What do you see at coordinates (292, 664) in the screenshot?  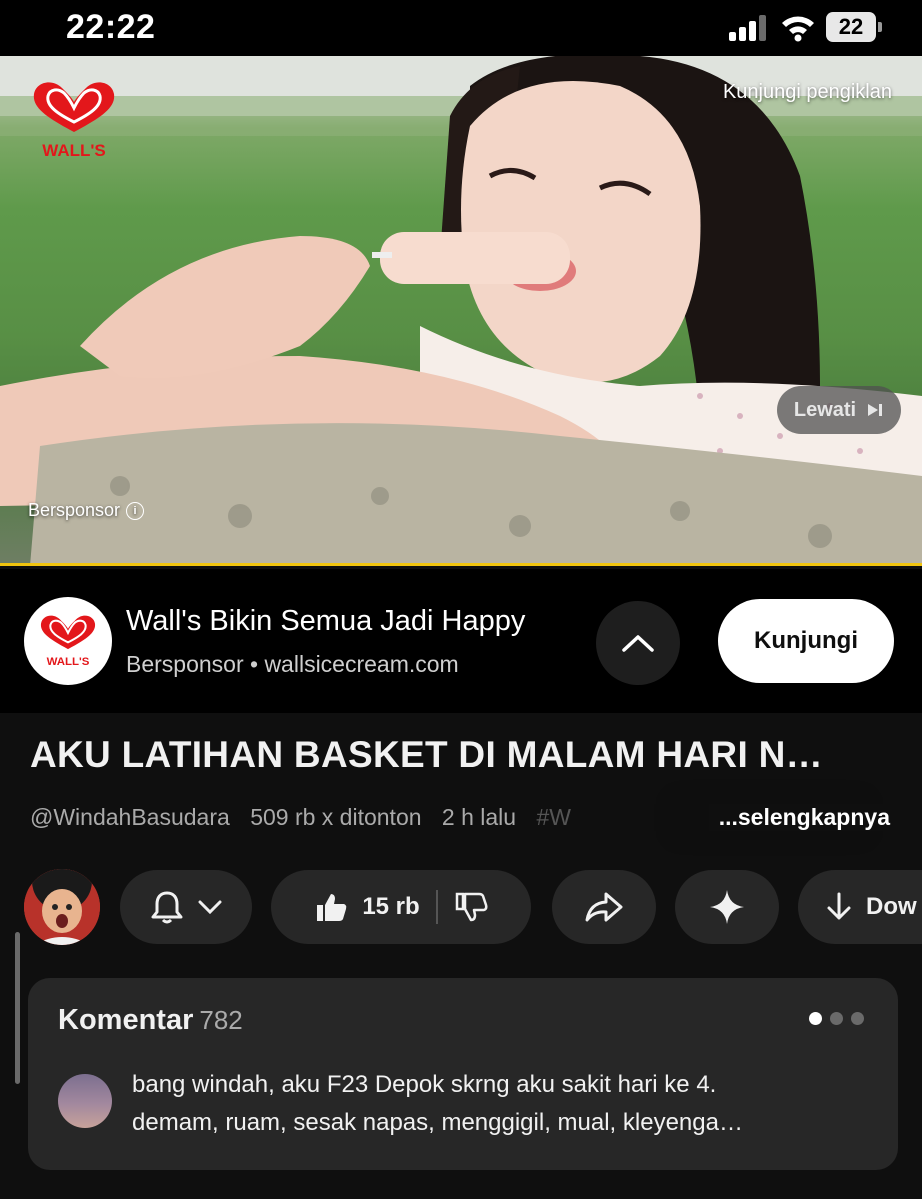 I see `ad-subtitle: Bersponsor • wallsicecream.com` at bounding box center [292, 664].